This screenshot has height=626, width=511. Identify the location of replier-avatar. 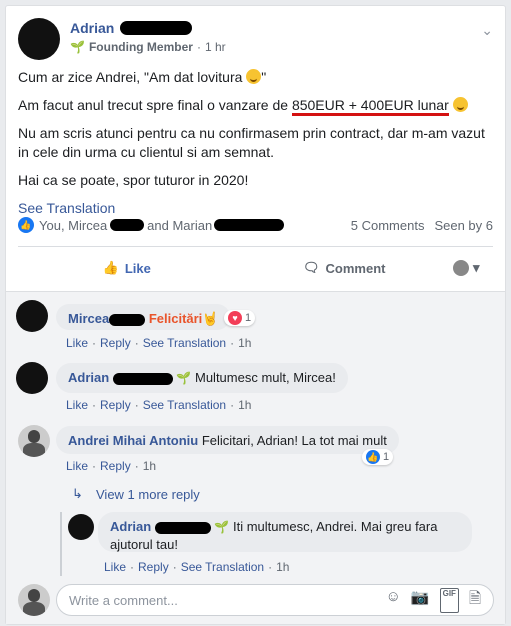
(81, 527).